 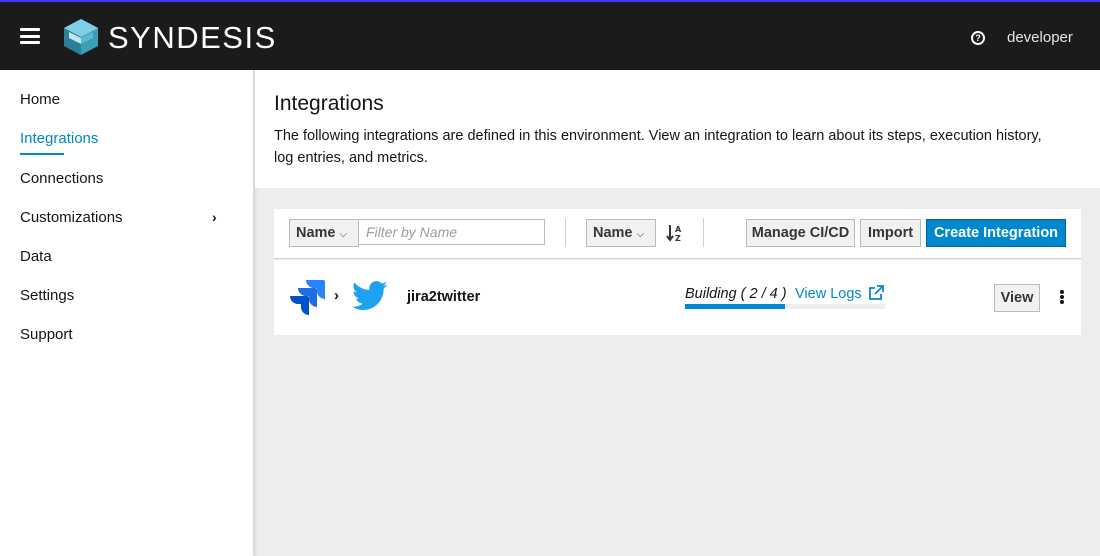 I want to click on twitter-icon, so click(x=370, y=295).